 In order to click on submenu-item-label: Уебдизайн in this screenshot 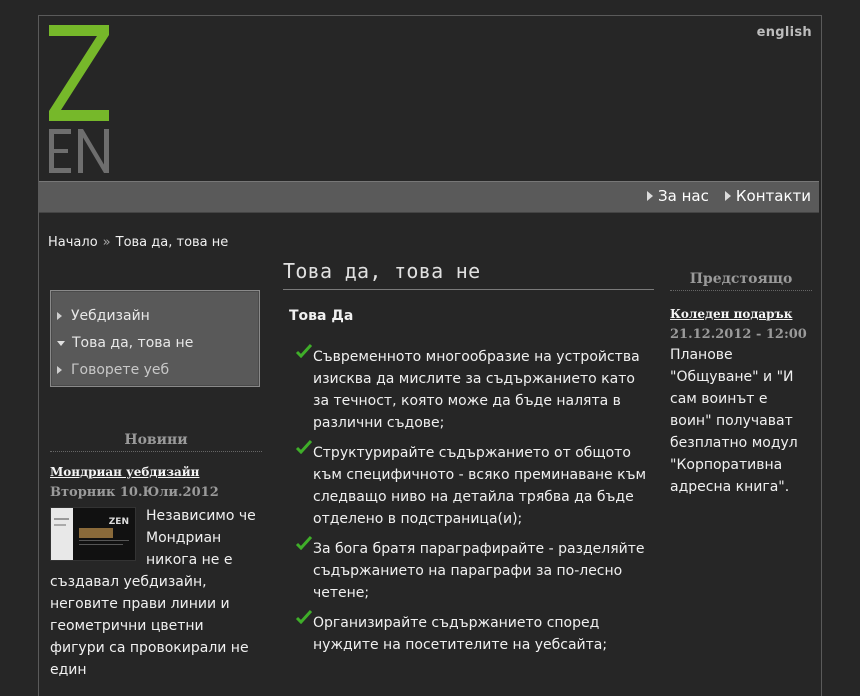, I will do `click(110, 315)`.